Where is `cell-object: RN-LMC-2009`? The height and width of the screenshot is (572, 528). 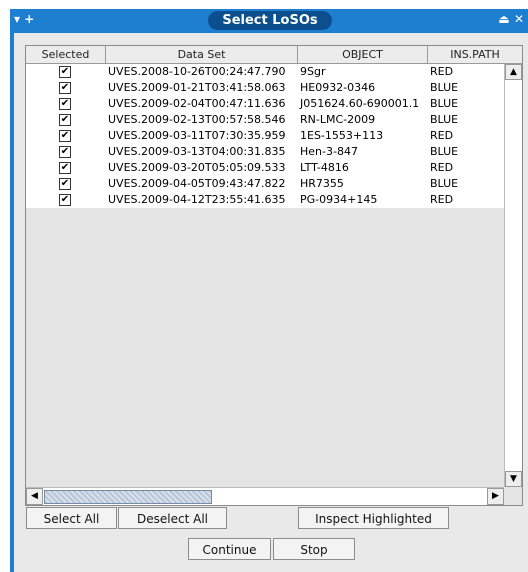
cell-object: RN-LMC-2009 is located at coordinates (338, 119).